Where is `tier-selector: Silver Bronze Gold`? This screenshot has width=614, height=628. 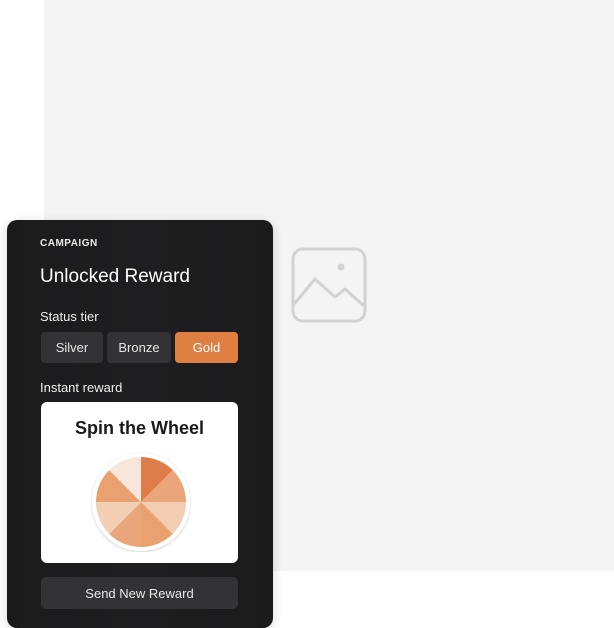
tier-selector: Silver Bronze Gold is located at coordinates (139, 347).